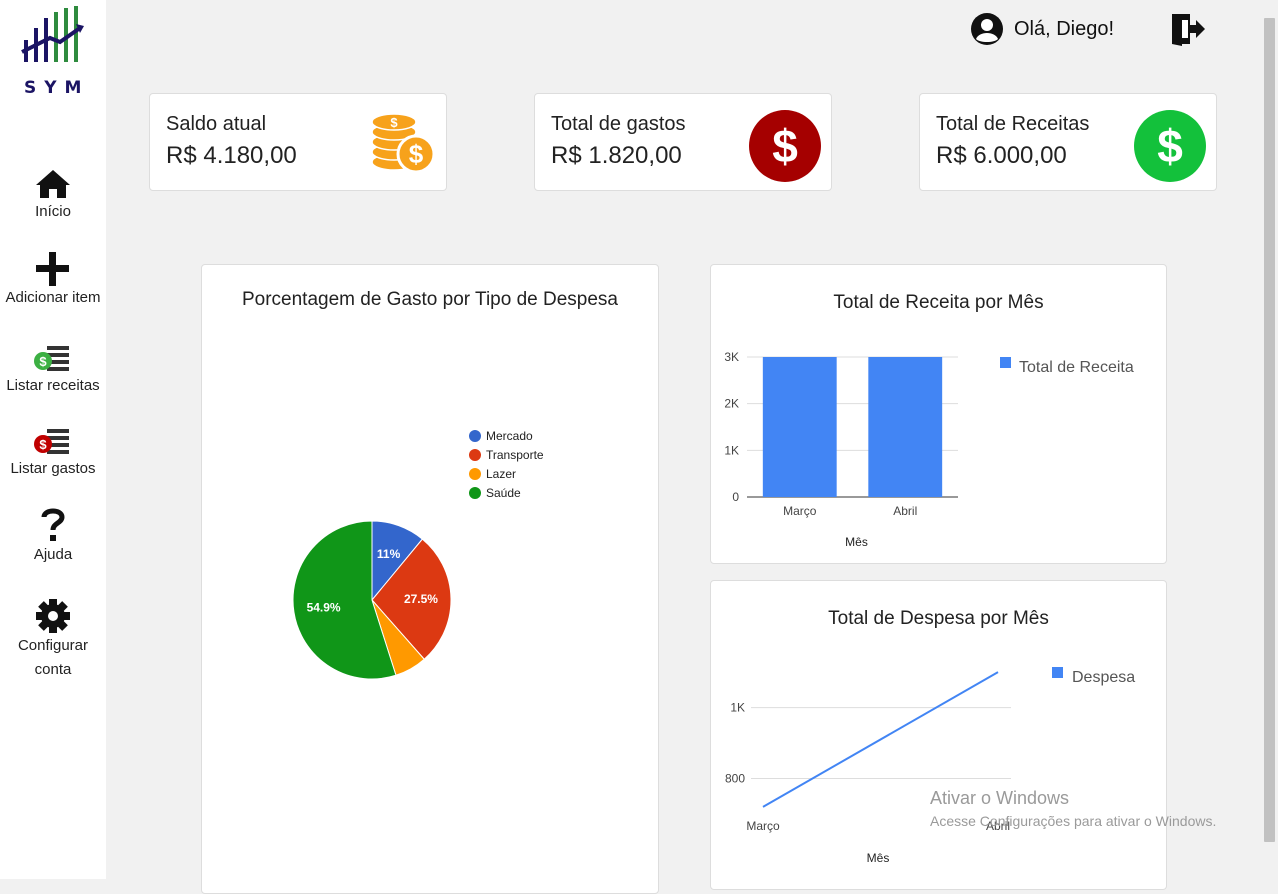 The height and width of the screenshot is (894, 1278). Describe the element at coordinates (799, 427) in the screenshot. I see `bar-março` at that location.